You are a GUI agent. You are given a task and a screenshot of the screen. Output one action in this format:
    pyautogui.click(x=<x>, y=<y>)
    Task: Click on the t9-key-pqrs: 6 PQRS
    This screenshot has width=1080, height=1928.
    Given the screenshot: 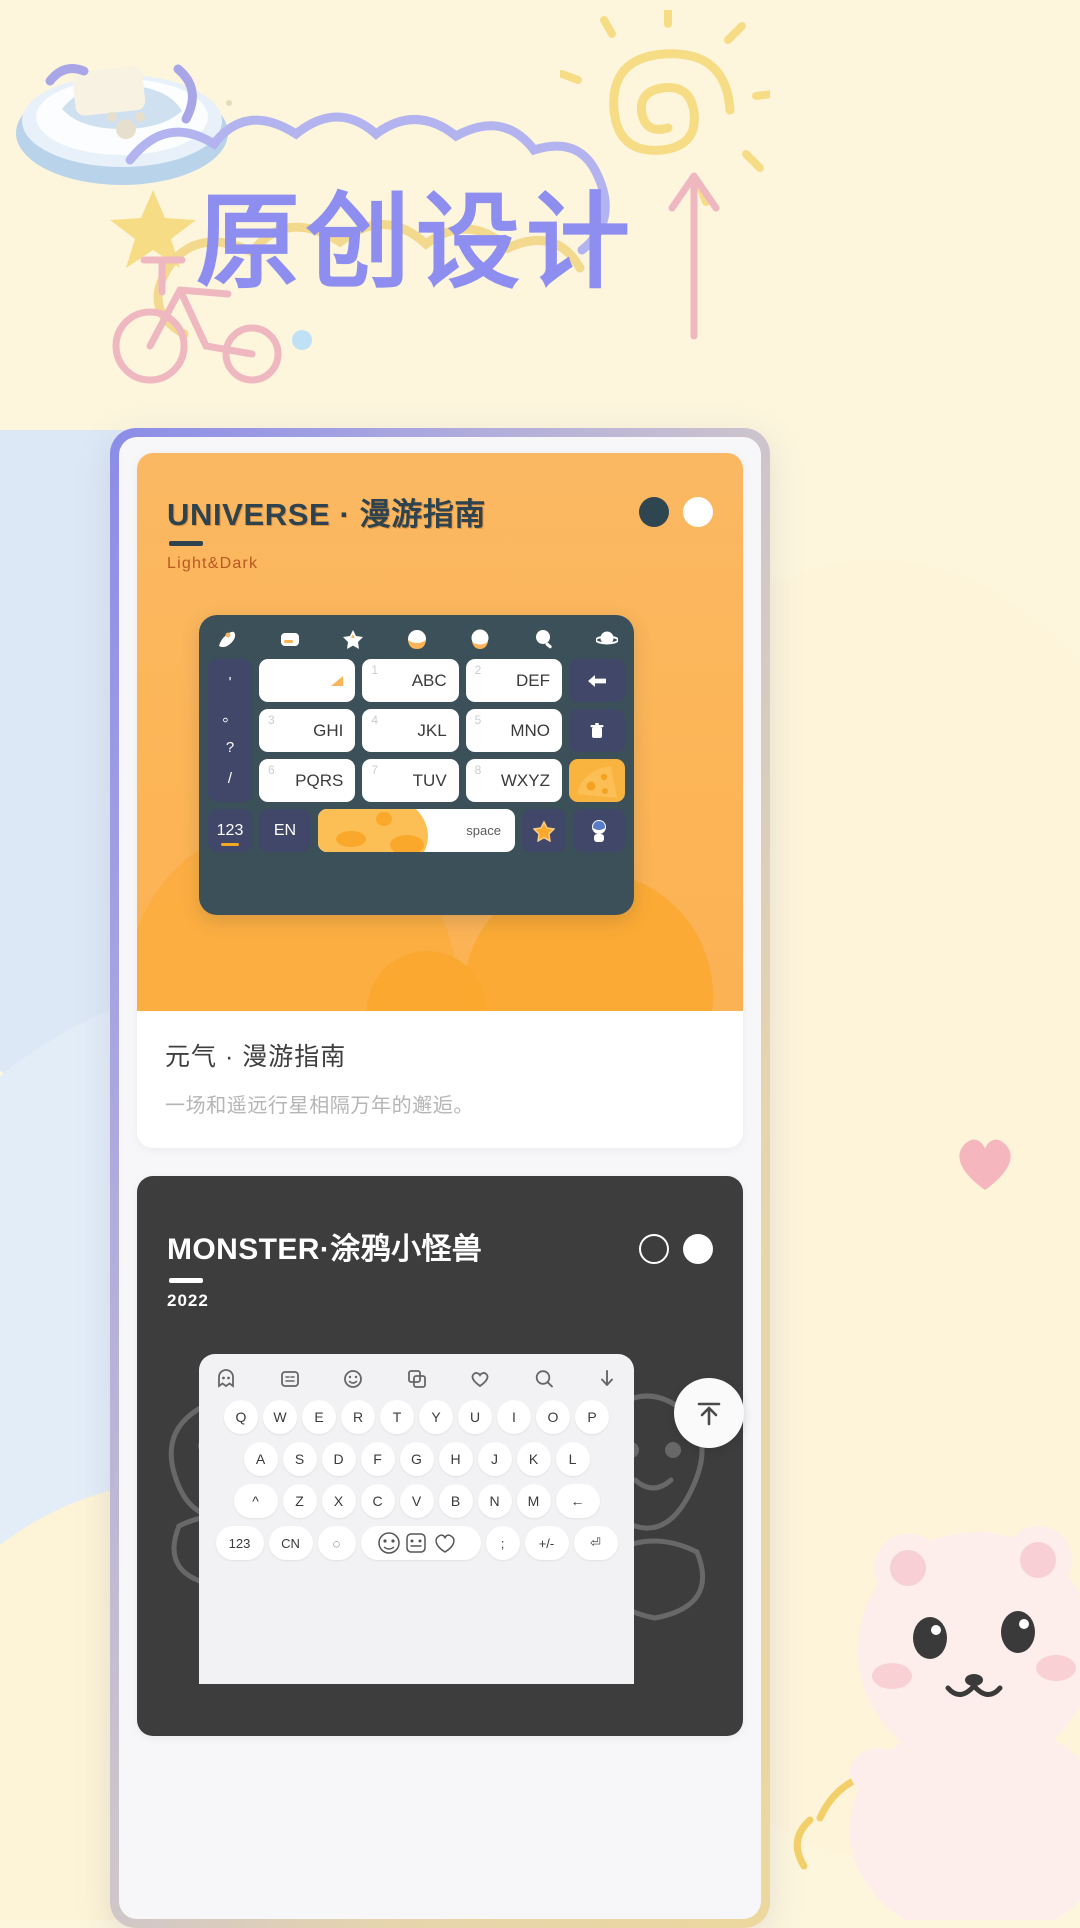 What is the action you would take?
    pyautogui.click(x=307, y=780)
    